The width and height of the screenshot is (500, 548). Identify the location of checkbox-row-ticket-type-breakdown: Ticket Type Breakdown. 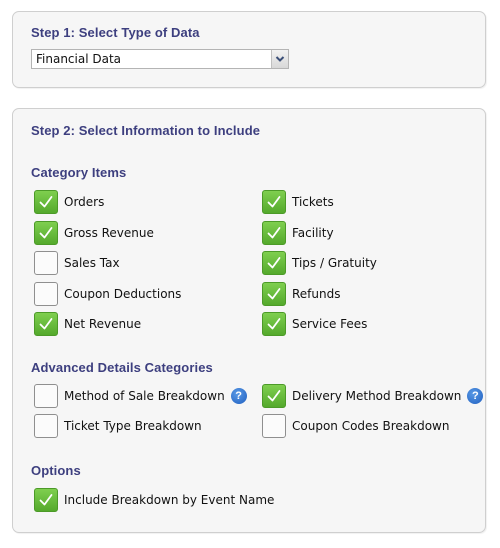
(118, 426).